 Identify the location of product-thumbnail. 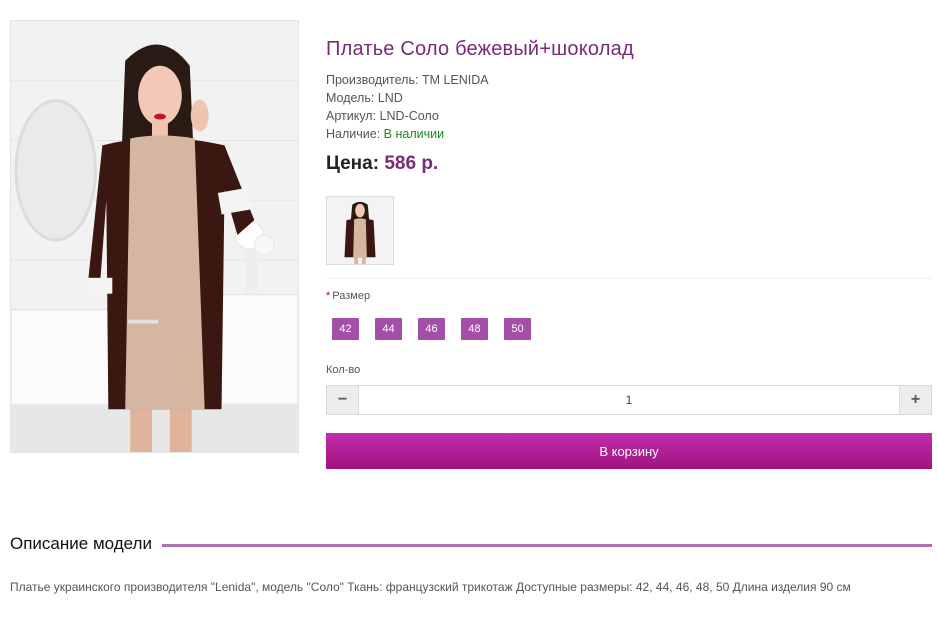
(360, 230).